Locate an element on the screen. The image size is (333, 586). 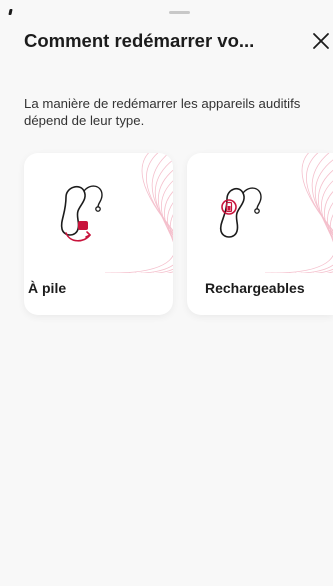
battery-hearing-aid-icon is located at coordinates (81, 213).